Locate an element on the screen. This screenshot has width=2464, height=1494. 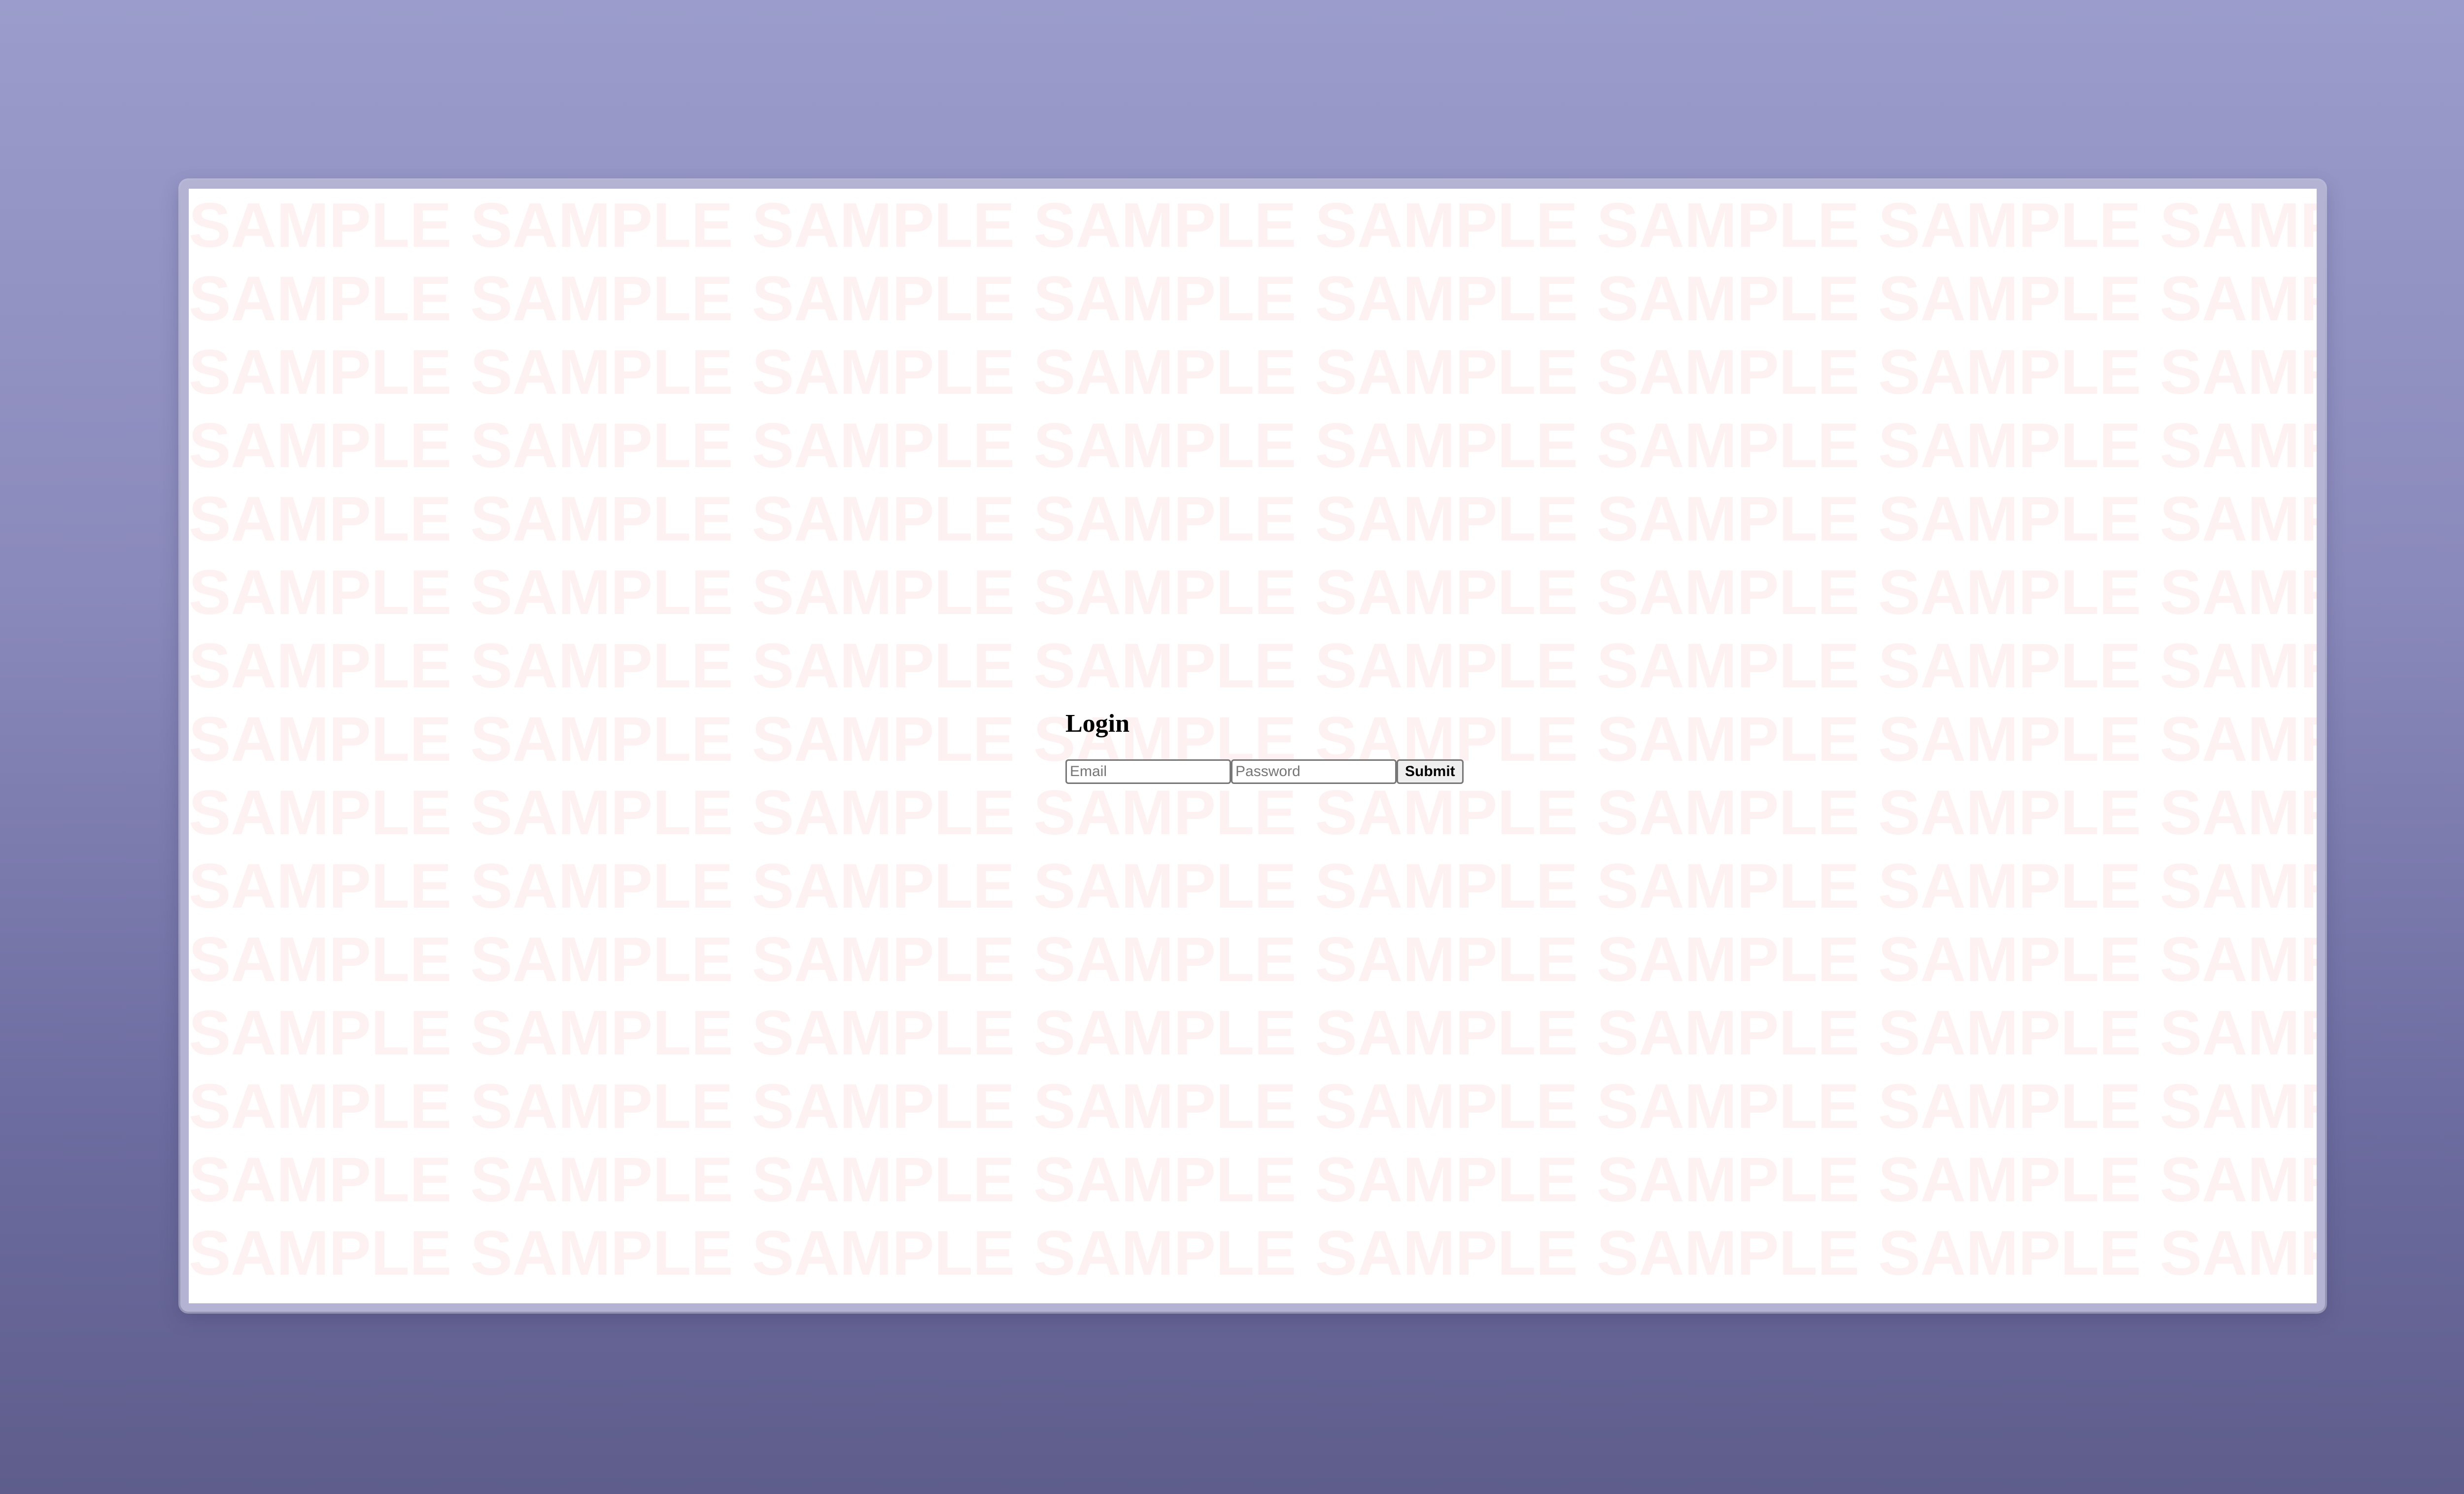
login-form: Submit is located at coordinates (1264, 771).